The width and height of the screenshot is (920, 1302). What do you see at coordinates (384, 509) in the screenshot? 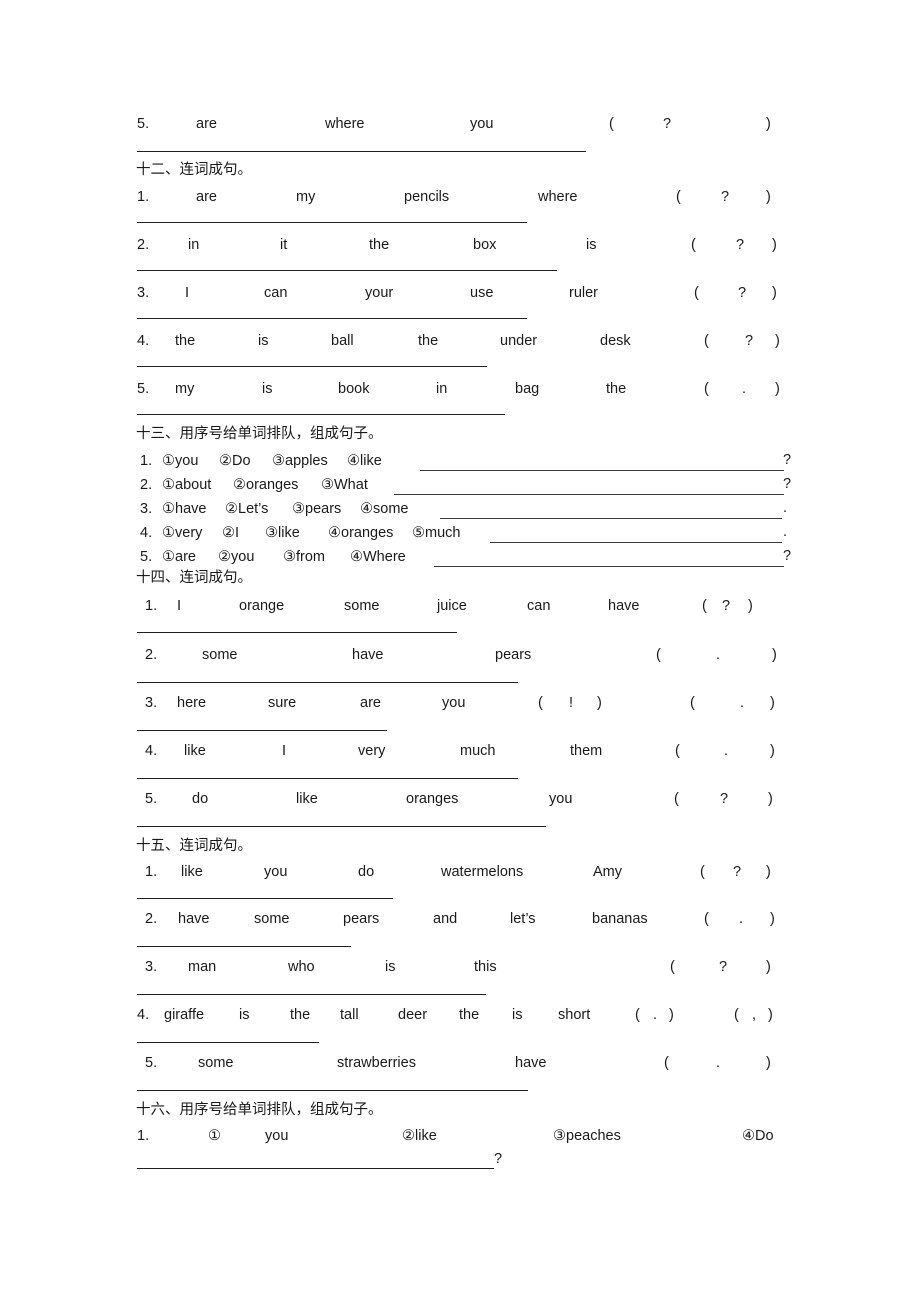
I see `ordered-token: ④some` at bounding box center [384, 509].